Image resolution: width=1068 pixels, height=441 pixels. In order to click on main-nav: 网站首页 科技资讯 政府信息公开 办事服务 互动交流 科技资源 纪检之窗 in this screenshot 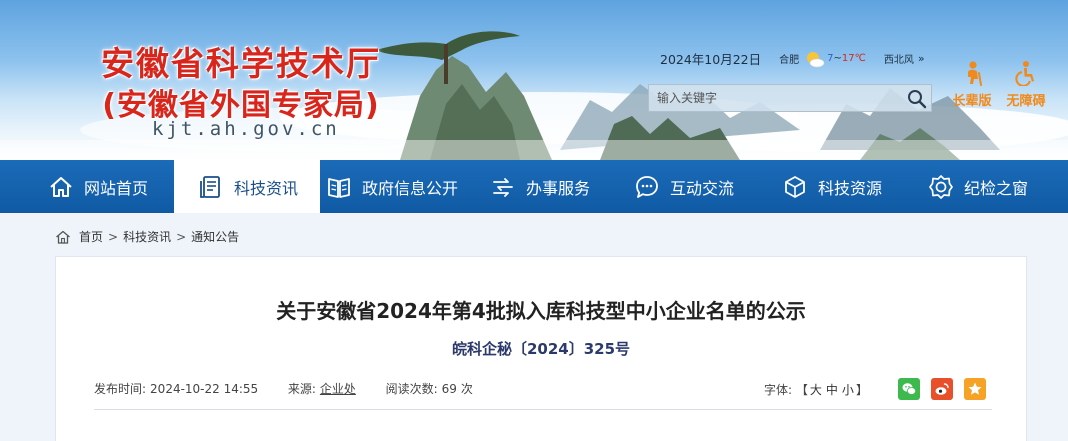, I will do `click(534, 186)`.